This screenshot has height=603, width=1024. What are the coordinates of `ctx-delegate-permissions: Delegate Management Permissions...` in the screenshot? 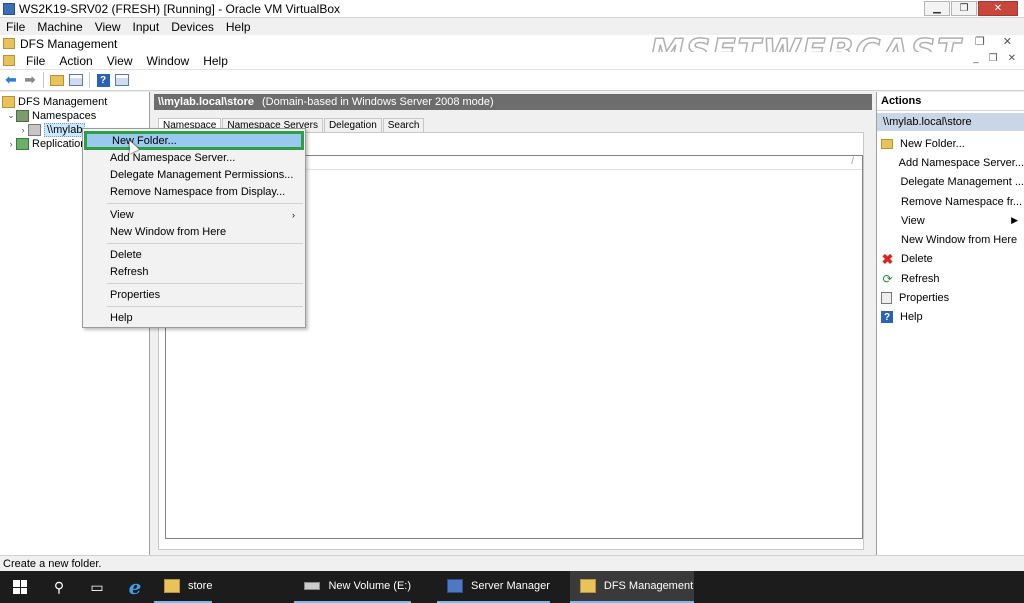 It's located at (194, 174).